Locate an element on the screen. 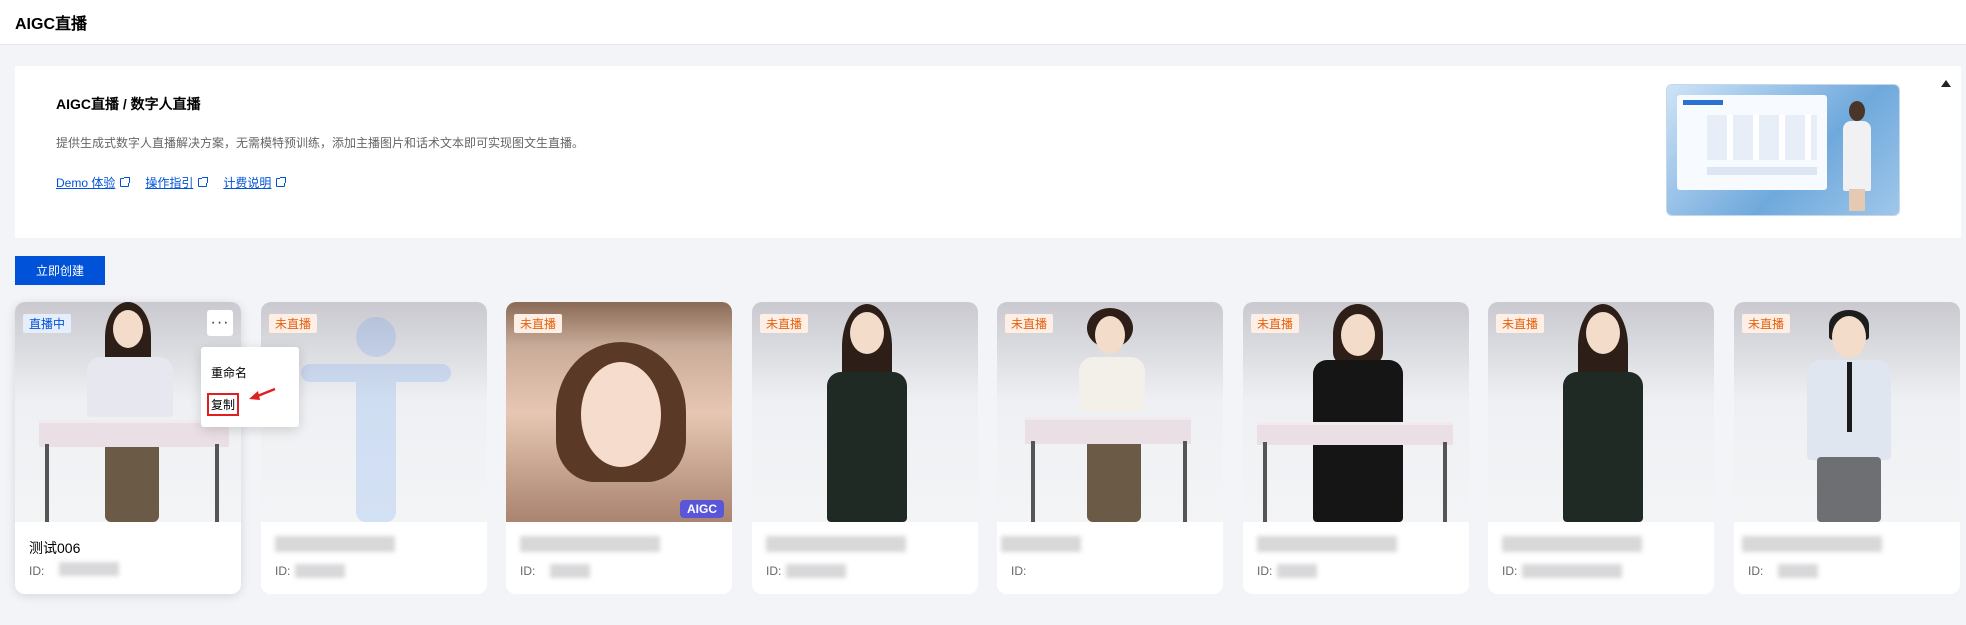 The width and height of the screenshot is (1966, 625). top-bar: AIGC直播 is located at coordinates (983, 22).